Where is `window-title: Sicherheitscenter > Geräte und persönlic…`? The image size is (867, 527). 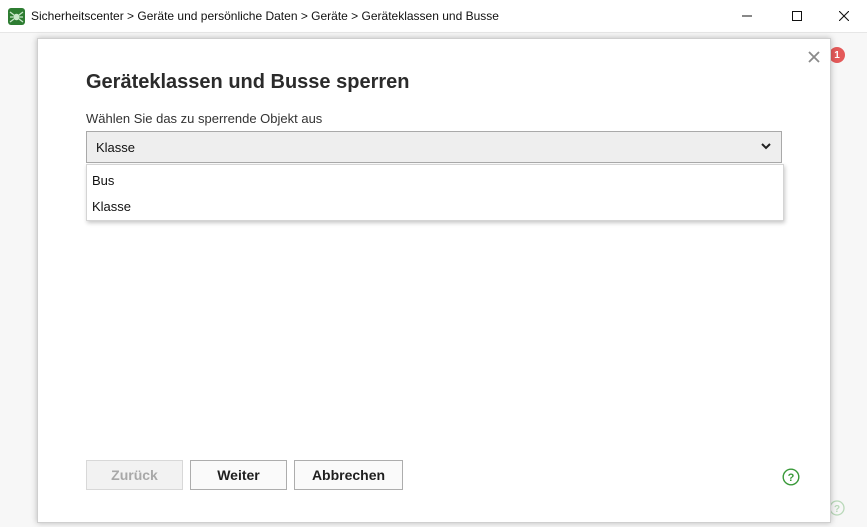
window-title: Sicherheitscenter > Geräte und persönlic… is located at coordinates (265, 16).